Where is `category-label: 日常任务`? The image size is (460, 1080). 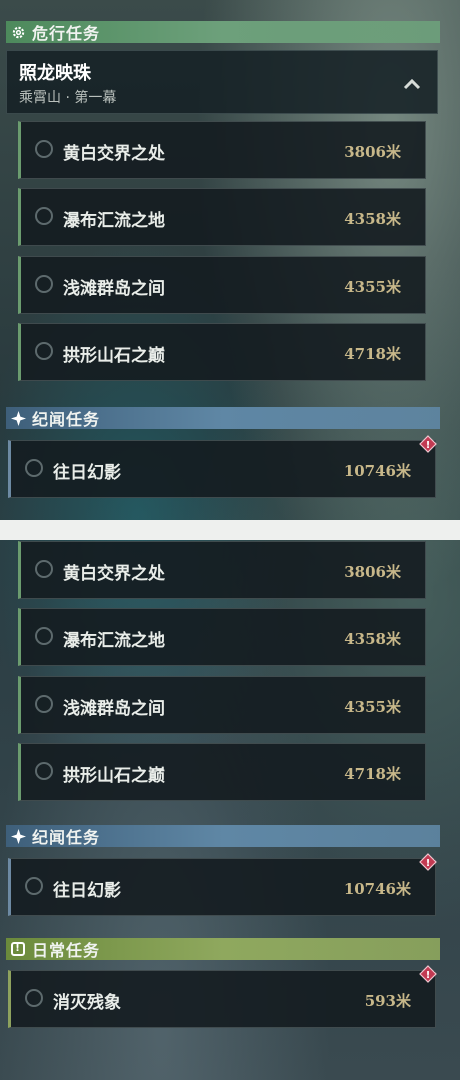 category-label: 日常任务 is located at coordinates (66, 950).